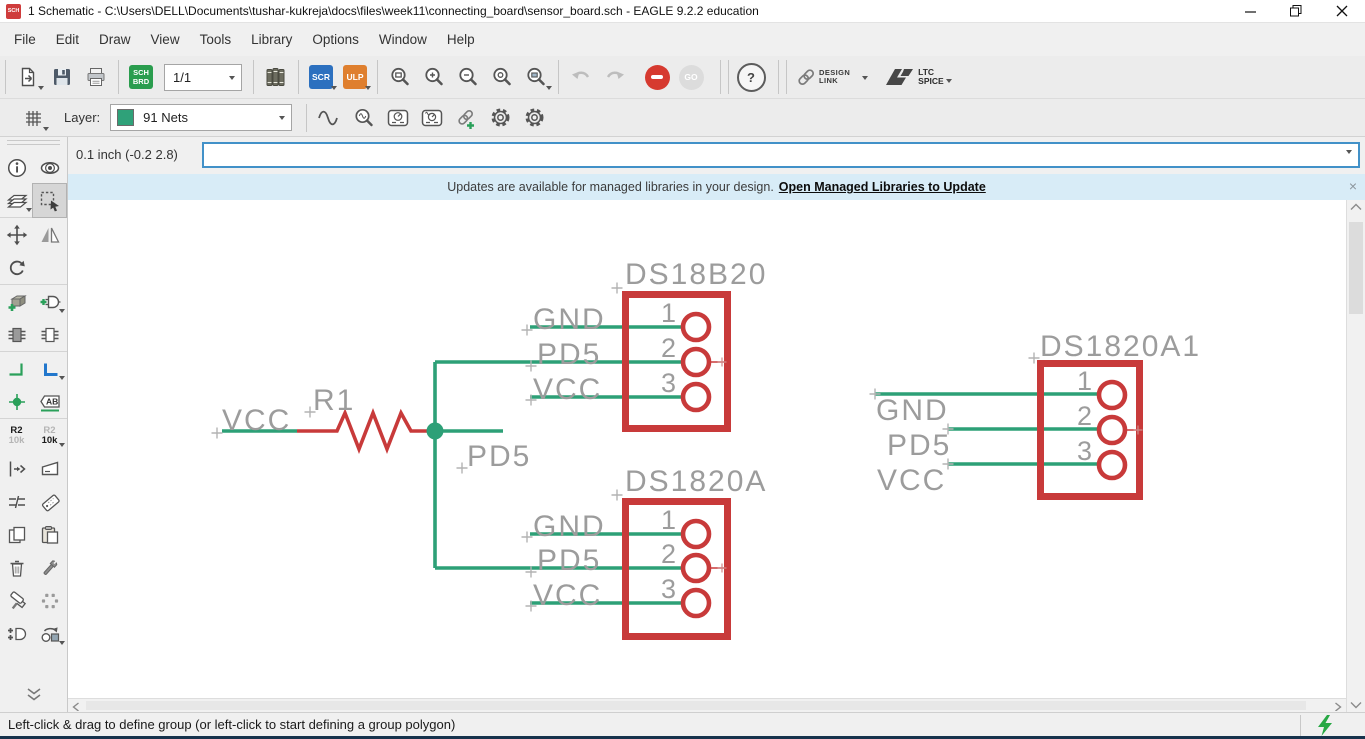  Describe the element at coordinates (1300, 725) in the screenshot. I see `status-separator` at that location.